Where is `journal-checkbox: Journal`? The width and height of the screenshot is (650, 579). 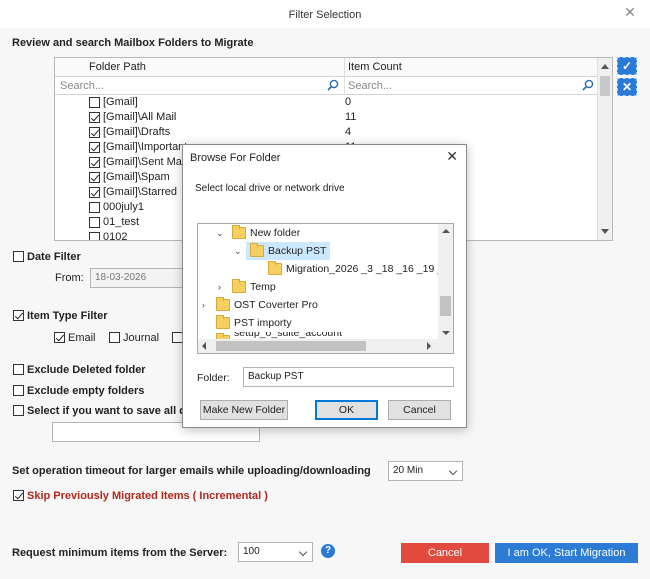 journal-checkbox: Journal is located at coordinates (139, 338).